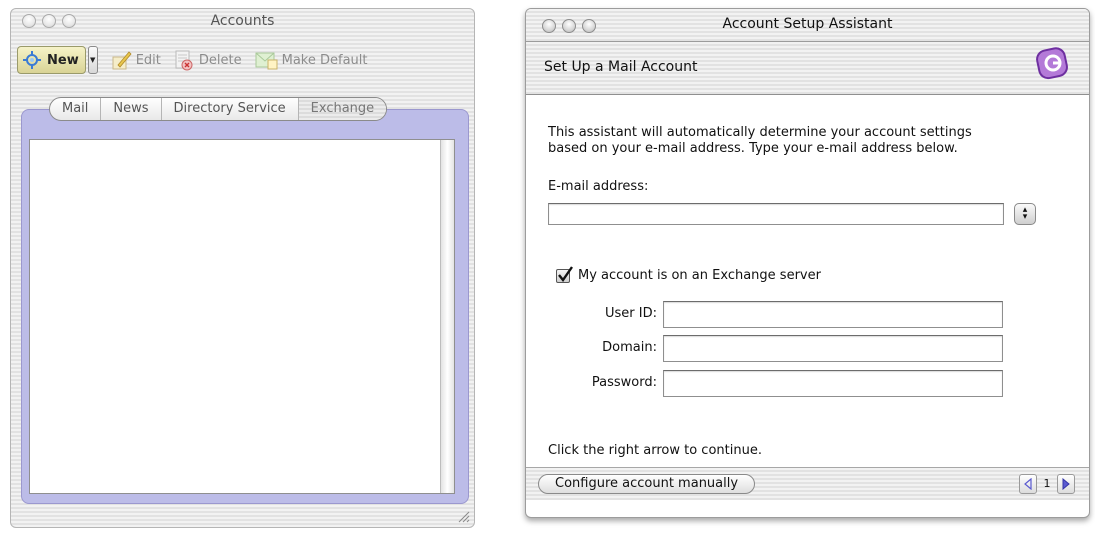  Describe the element at coordinates (833, 314) in the screenshot. I see `user-id-field` at that location.